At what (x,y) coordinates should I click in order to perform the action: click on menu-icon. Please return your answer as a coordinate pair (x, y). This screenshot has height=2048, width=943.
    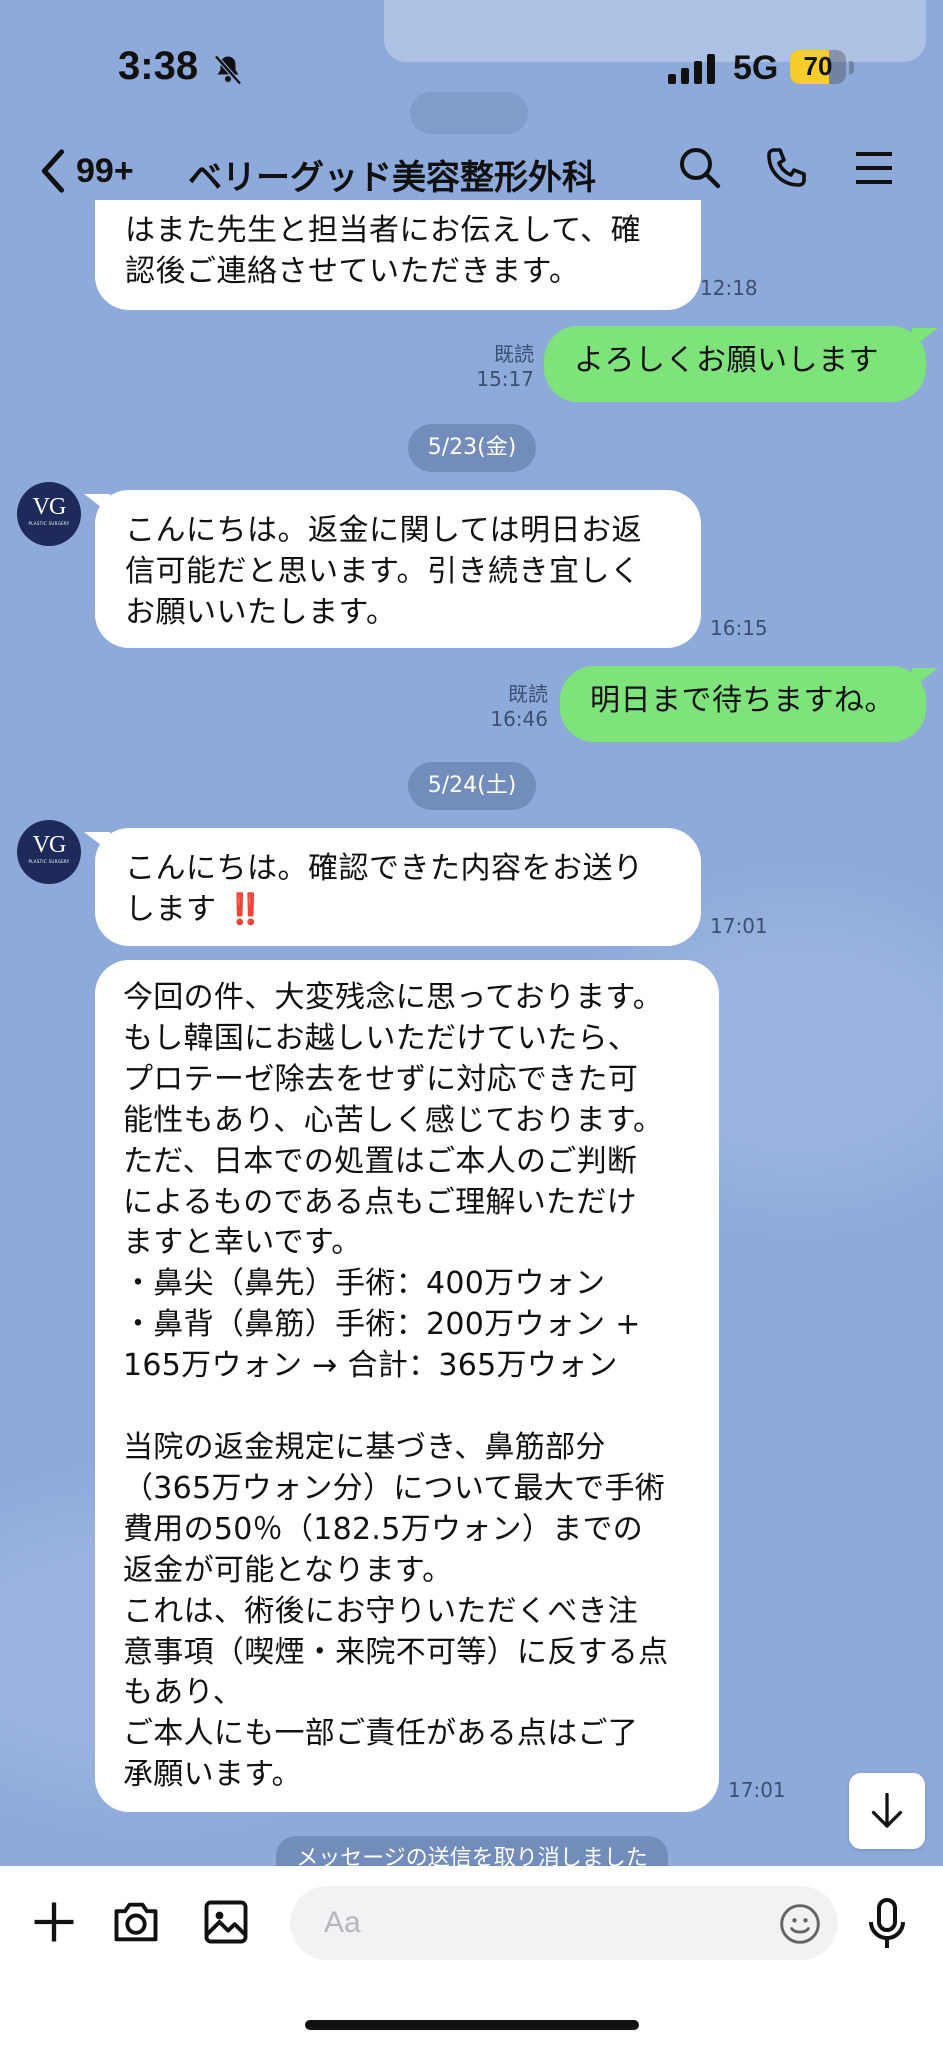
    Looking at the image, I should click on (874, 168).